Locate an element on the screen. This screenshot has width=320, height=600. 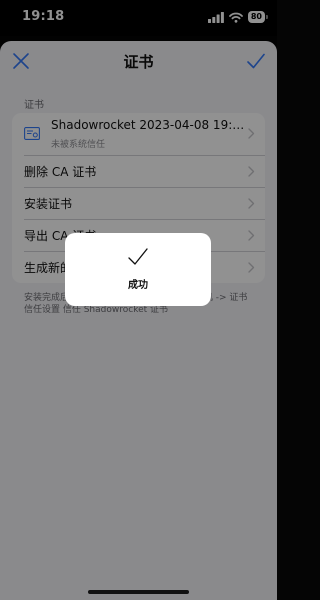
toast-message: 成功 is located at coordinates (138, 285).